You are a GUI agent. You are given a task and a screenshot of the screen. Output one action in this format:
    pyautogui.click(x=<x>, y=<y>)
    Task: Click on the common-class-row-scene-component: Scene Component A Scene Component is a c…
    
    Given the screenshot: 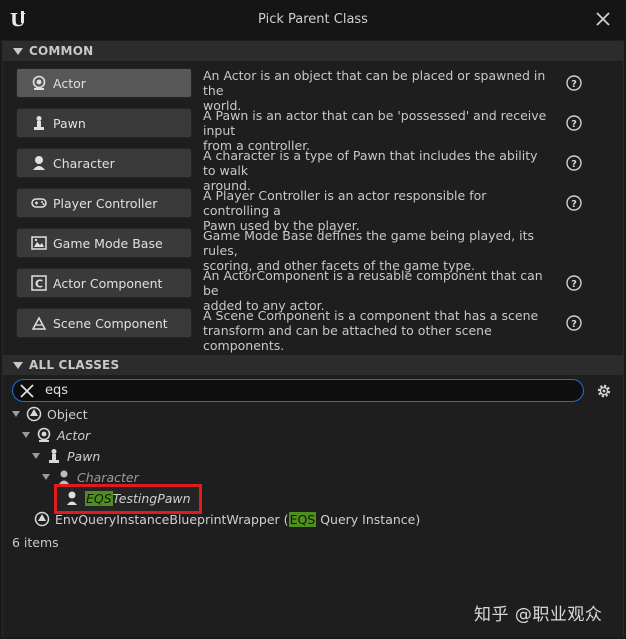 What is the action you would take?
    pyautogui.click(x=306, y=330)
    